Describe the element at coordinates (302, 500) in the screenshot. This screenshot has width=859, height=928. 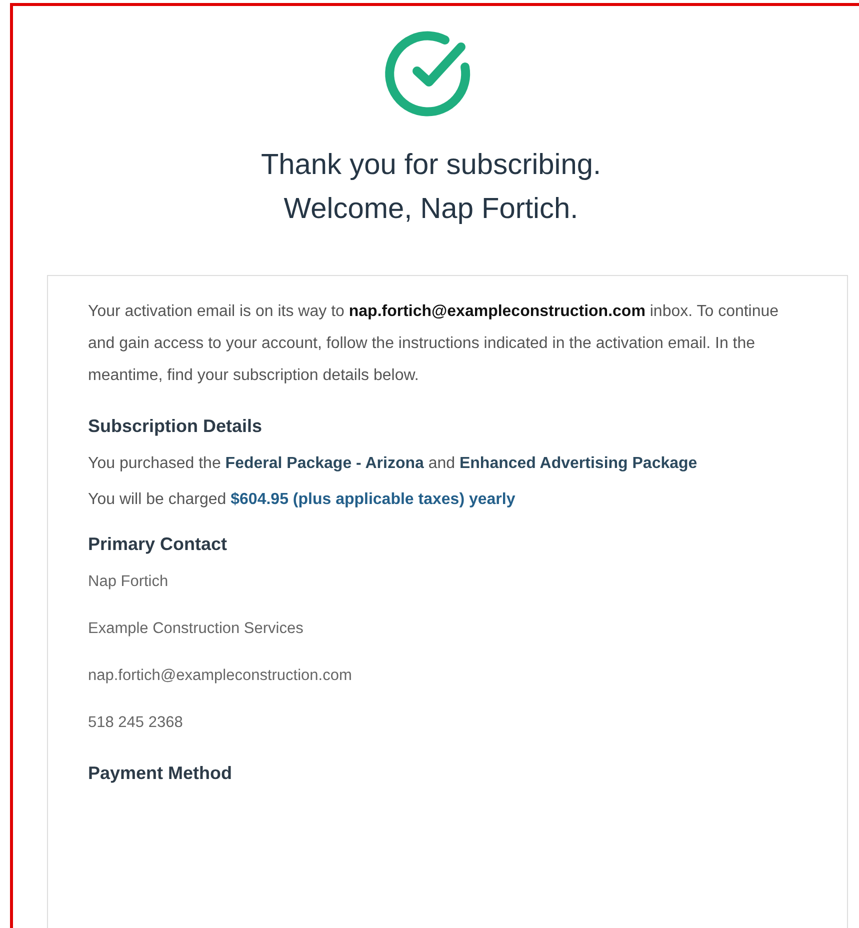
I see `detail-text: You will be charged $604.95 (plus applicable taxes) yearly` at that location.